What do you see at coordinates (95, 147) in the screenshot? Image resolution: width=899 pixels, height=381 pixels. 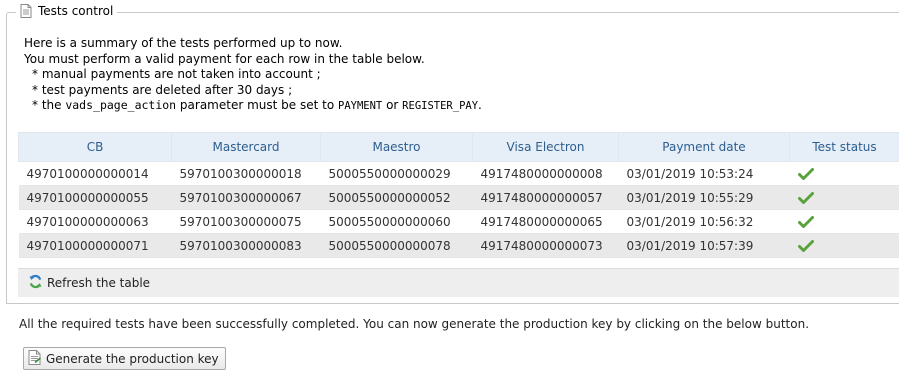 I see `column-header-cb: CB` at bounding box center [95, 147].